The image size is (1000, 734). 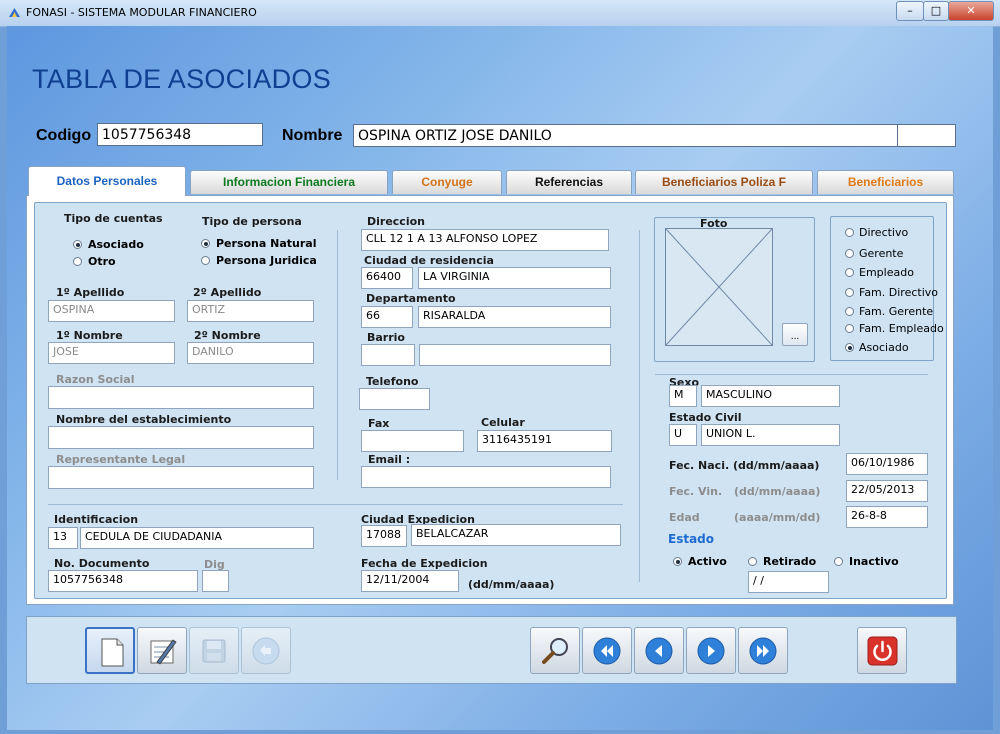 I want to click on radio-gerente, so click(x=849, y=253).